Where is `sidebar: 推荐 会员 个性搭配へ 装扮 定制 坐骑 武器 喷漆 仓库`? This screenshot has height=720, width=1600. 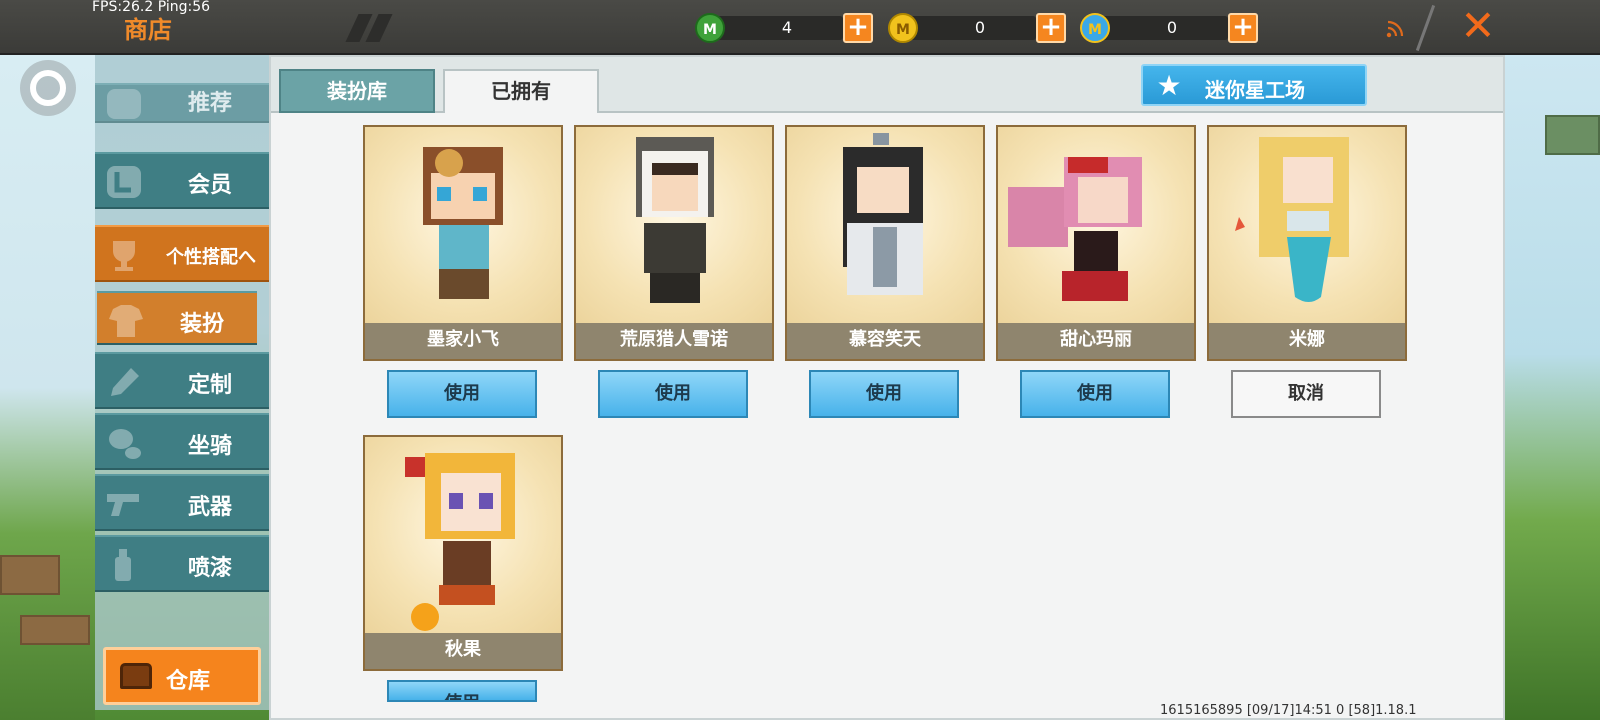 sidebar: 推荐 会员 个性搭配へ 装扮 定制 坐骑 武器 喷漆 仓库 is located at coordinates (182, 382).